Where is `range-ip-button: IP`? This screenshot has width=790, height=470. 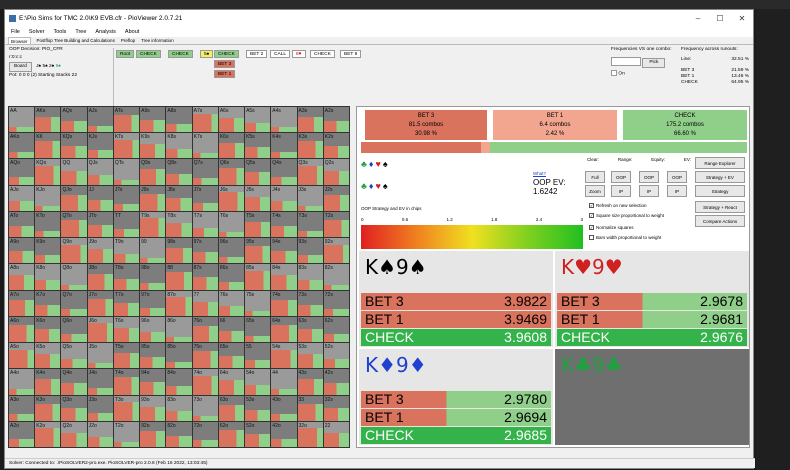 range-ip-button: IP is located at coordinates (621, 191).